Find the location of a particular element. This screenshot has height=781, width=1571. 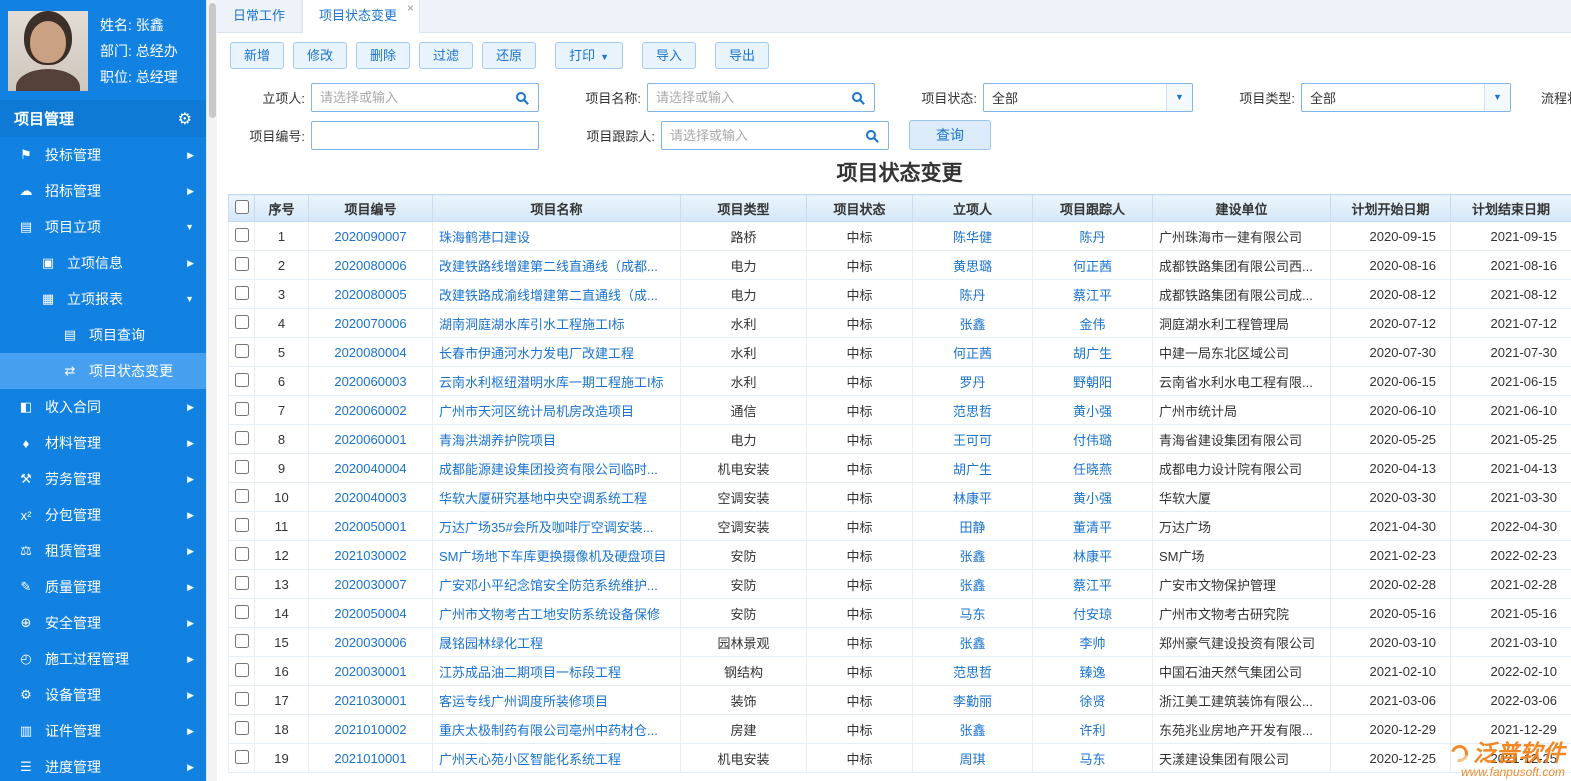

project-name-link: 广州市文物考古工地安防系统设备保修 is located at coordinates (549, 614).